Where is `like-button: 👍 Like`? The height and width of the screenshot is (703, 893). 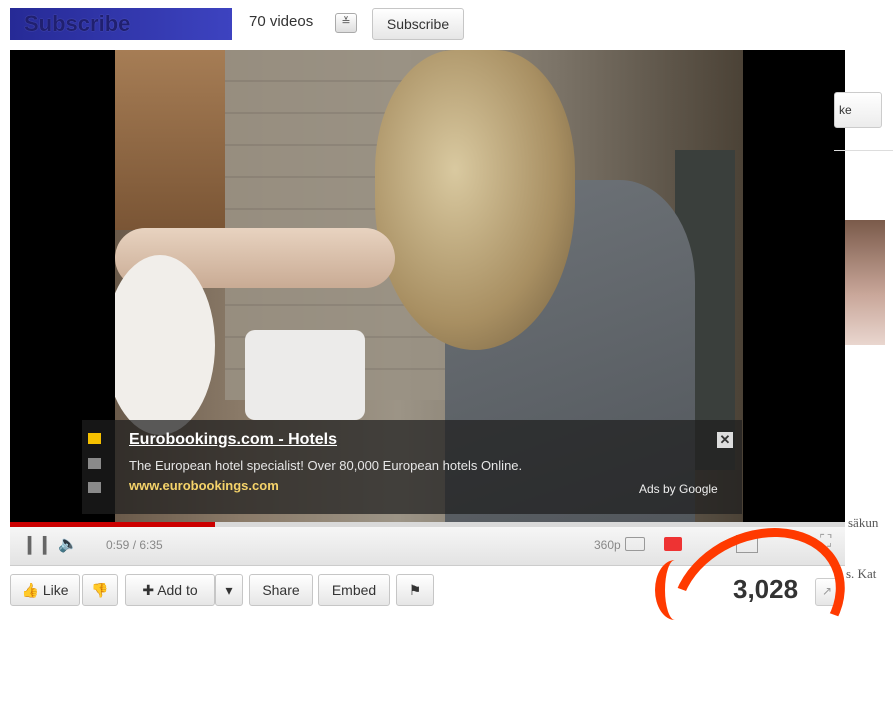 like-button: 👍 Like is located at coordinates (45, 590).